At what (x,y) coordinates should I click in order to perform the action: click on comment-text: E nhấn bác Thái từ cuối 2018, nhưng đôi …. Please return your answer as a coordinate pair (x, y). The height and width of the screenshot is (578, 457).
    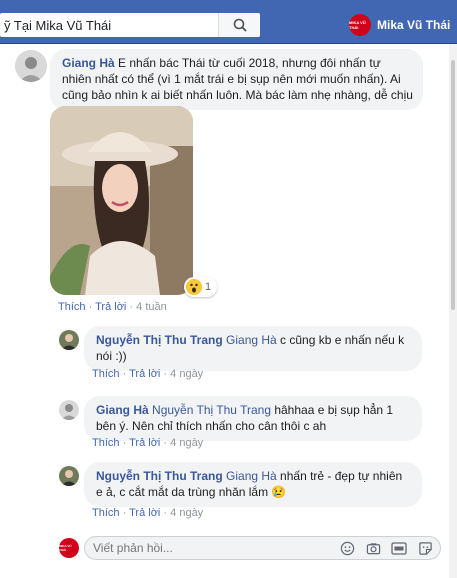
    Looking at the image, I should click on (237, 79).